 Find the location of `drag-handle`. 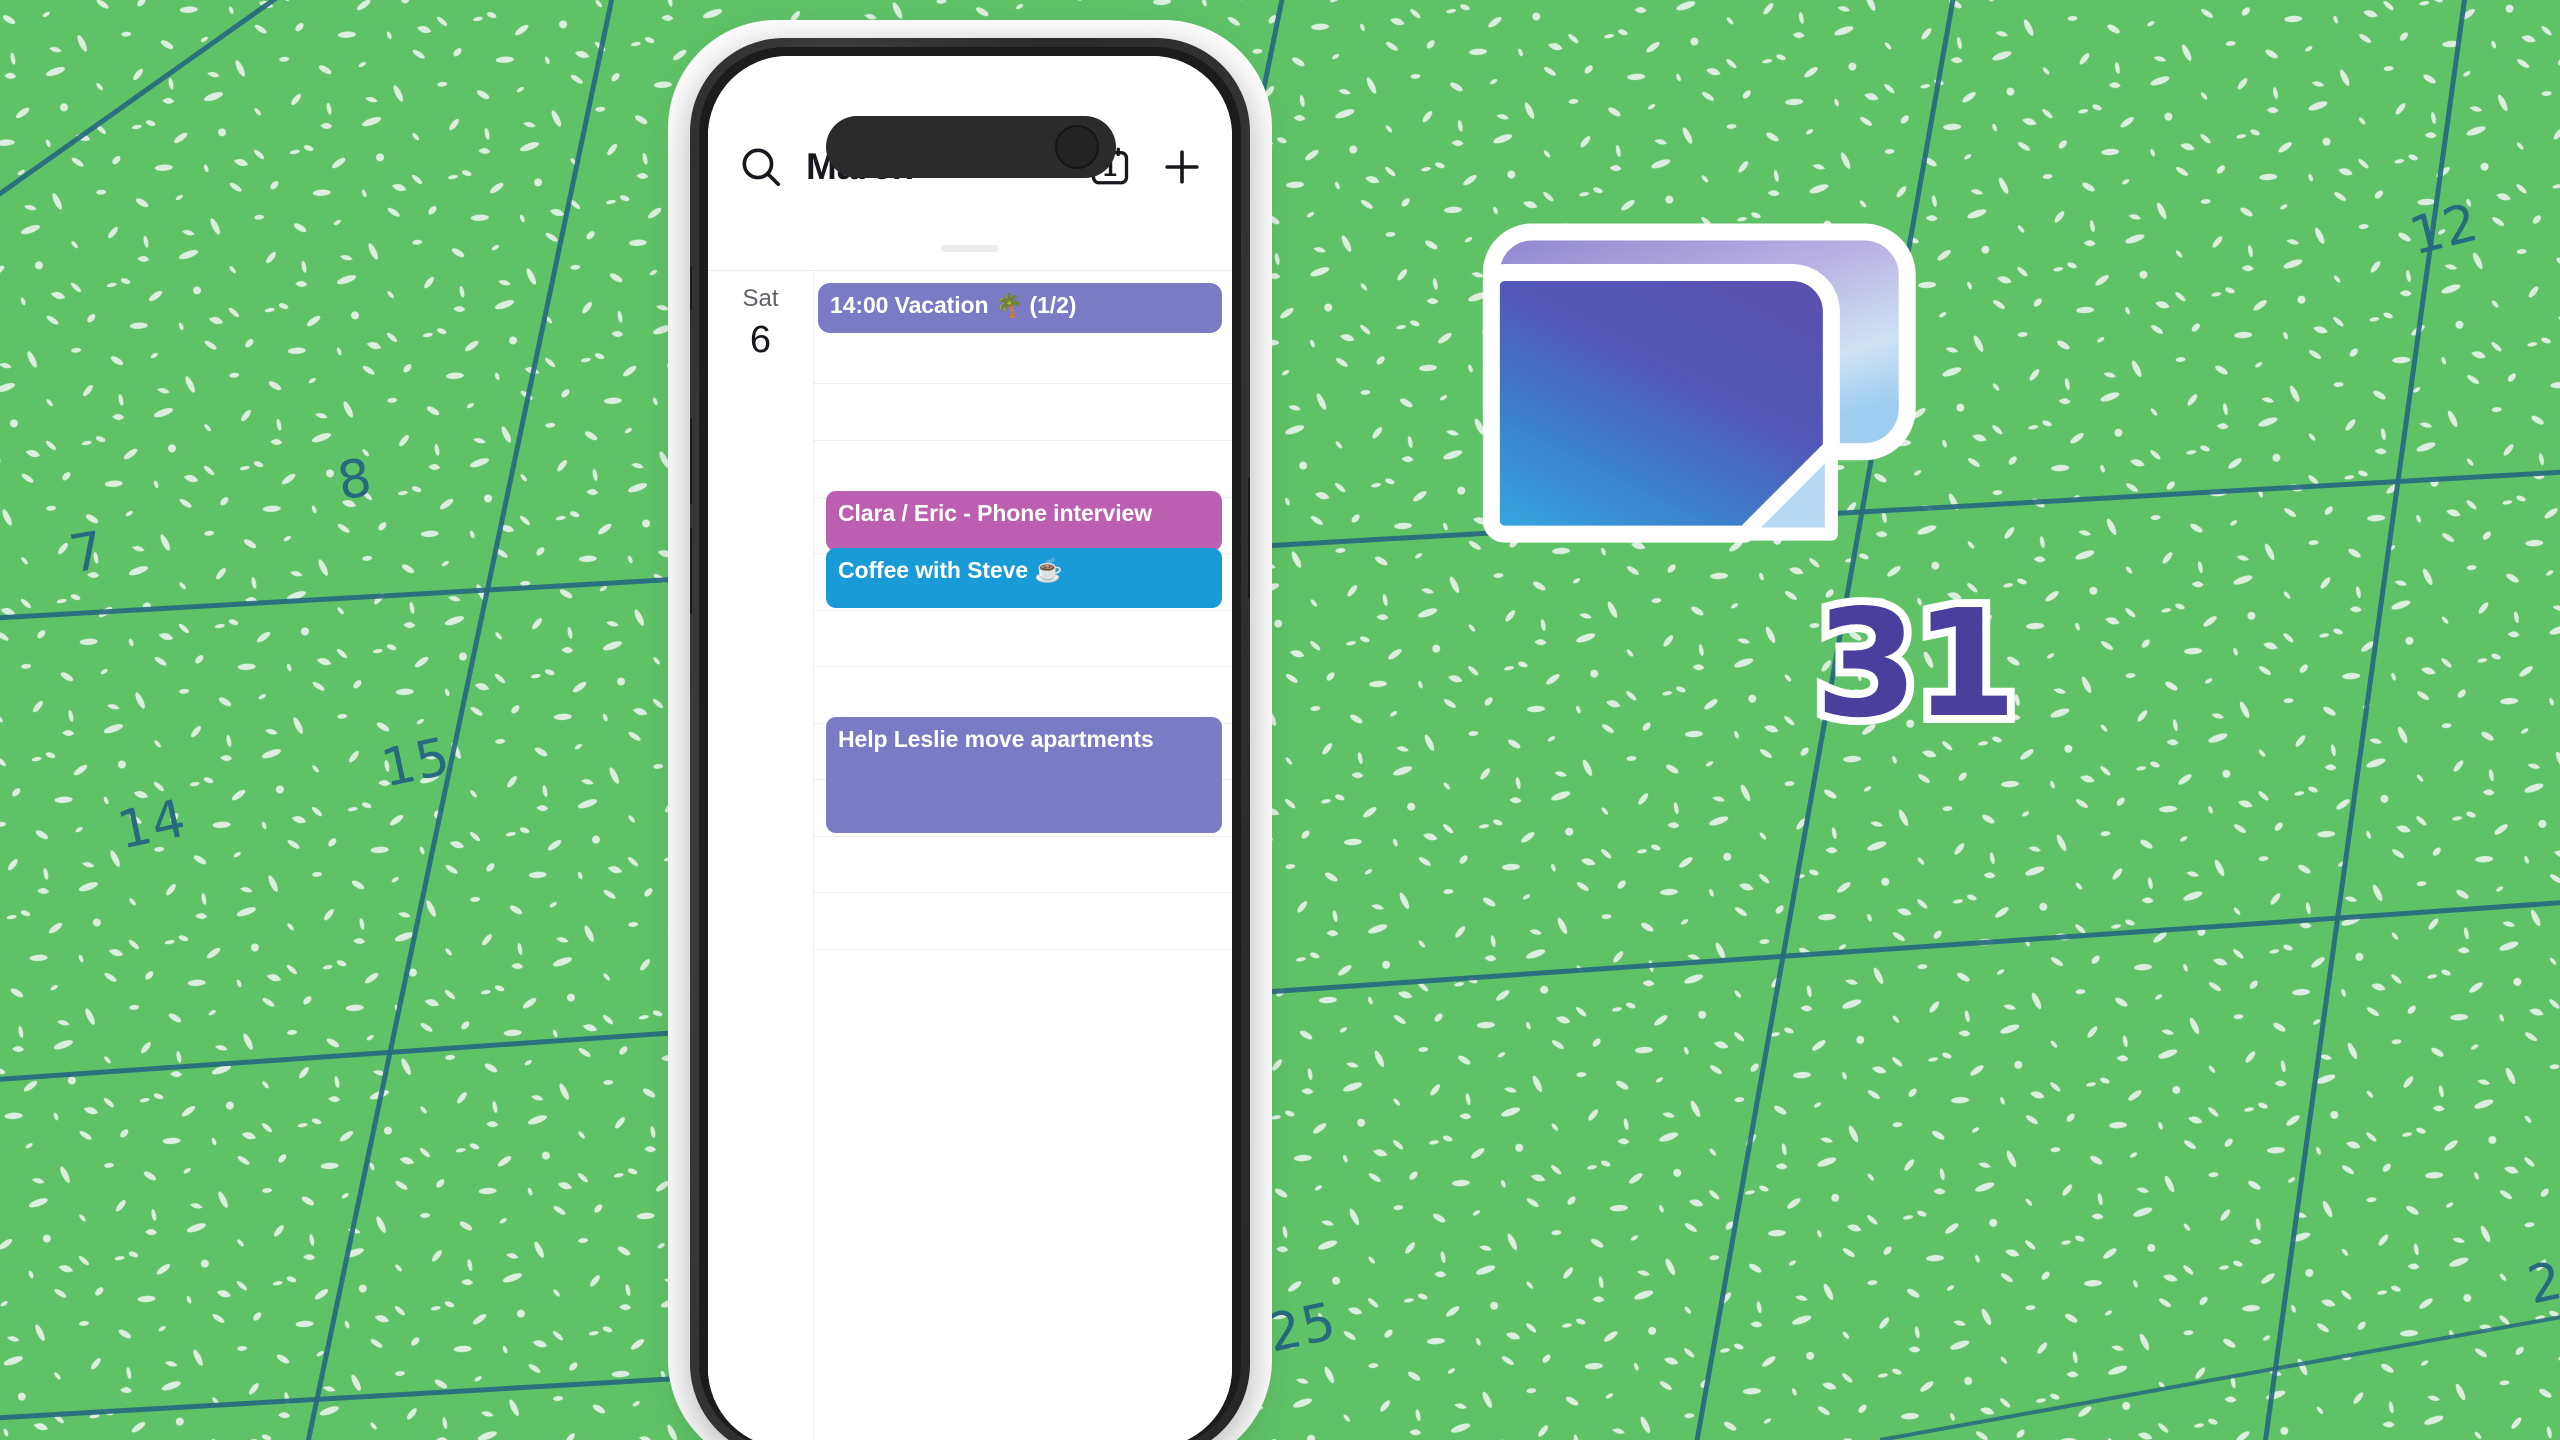

drag-handle is located at coordinates (970, 248).